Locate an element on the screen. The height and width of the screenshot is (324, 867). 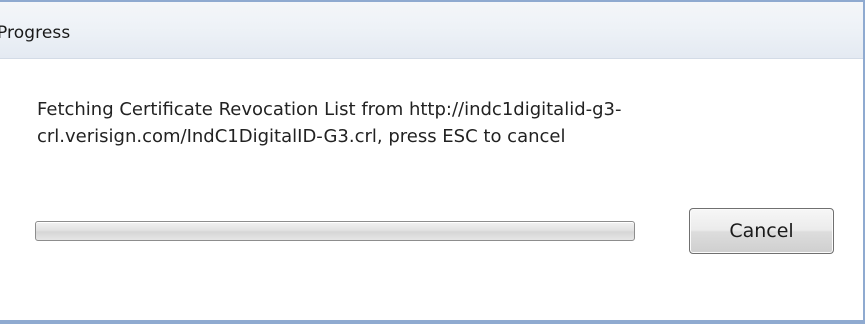
progress-bar is located at coordinates (335, 231).